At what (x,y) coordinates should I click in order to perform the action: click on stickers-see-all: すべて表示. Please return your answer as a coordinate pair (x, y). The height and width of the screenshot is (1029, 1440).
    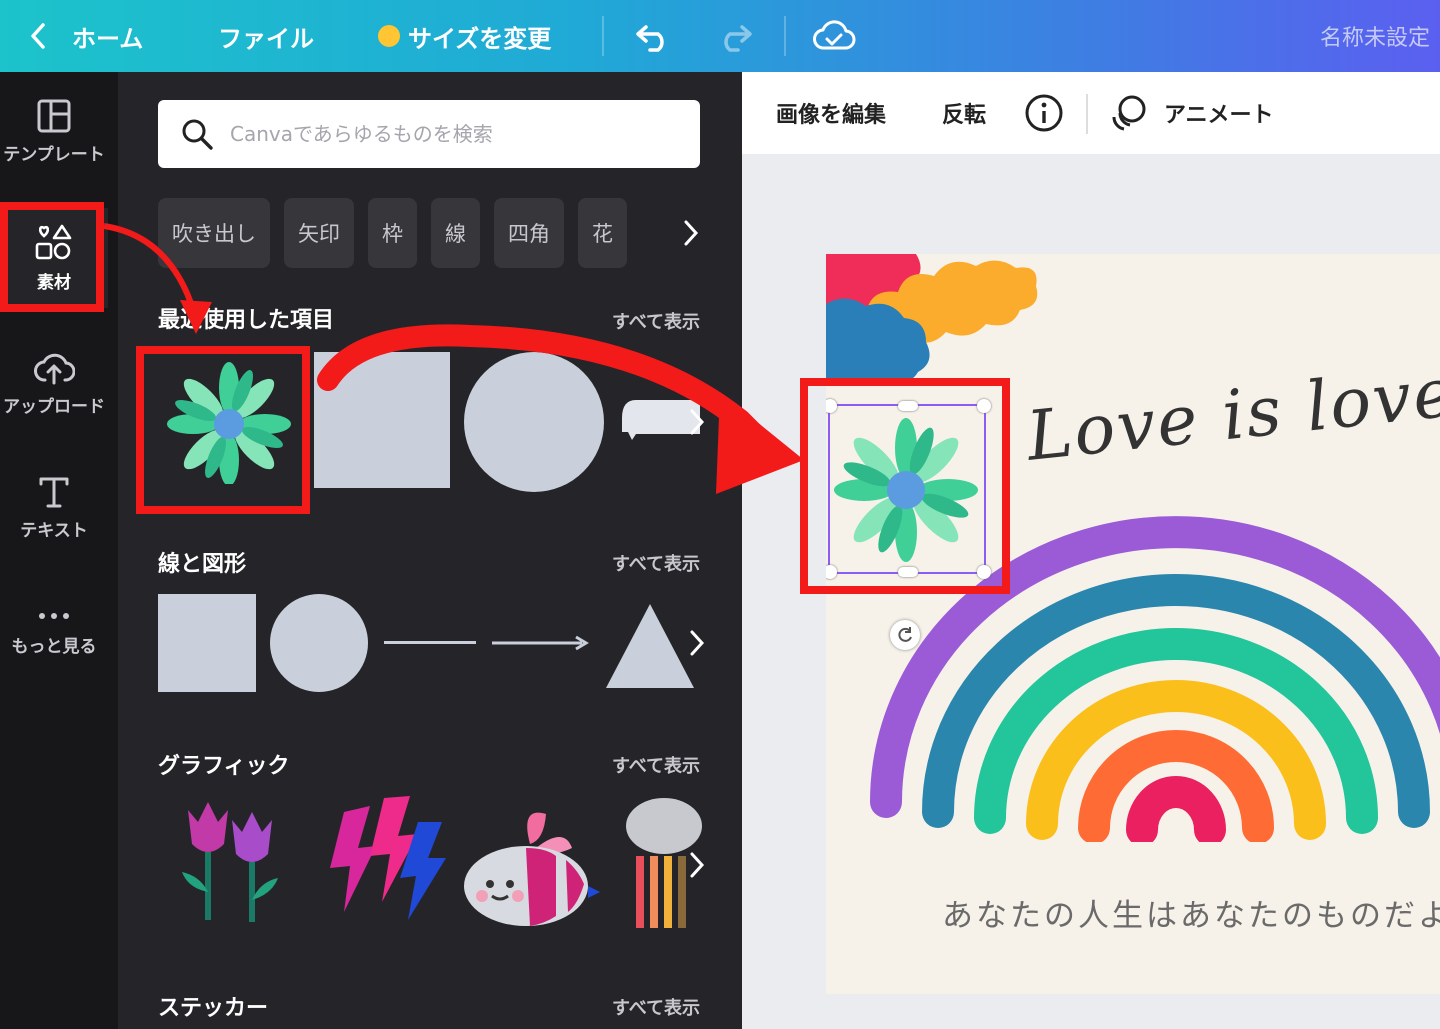
    Looking at the image, I should click on (656, 1007).